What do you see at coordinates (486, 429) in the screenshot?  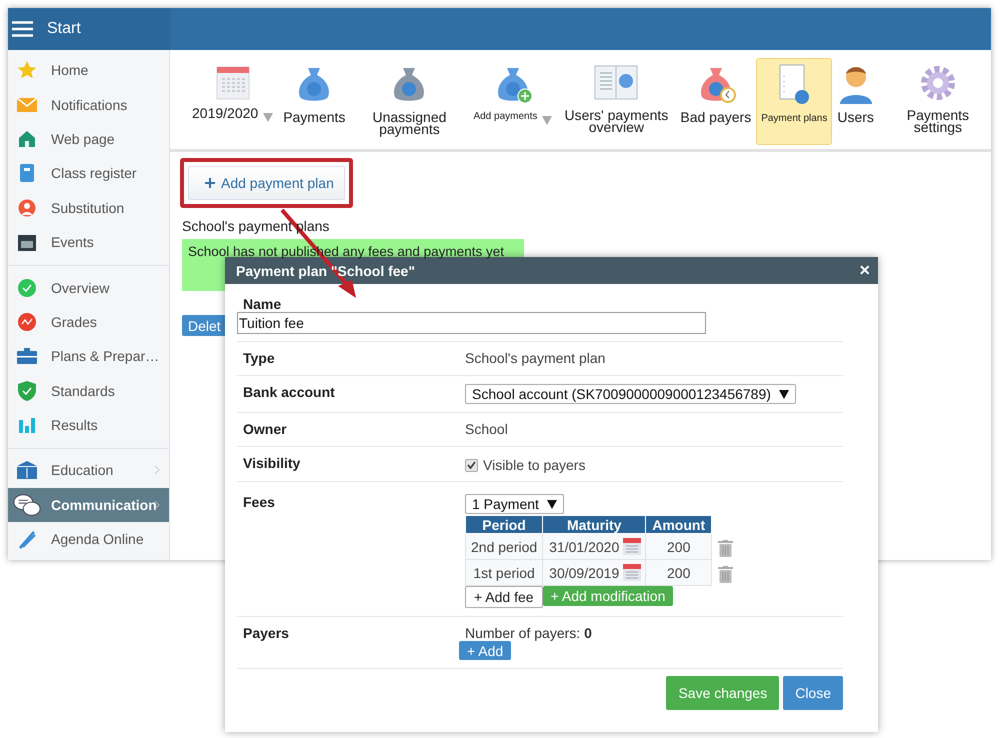 I see `field-value: School` at bounding box center [486, 429].